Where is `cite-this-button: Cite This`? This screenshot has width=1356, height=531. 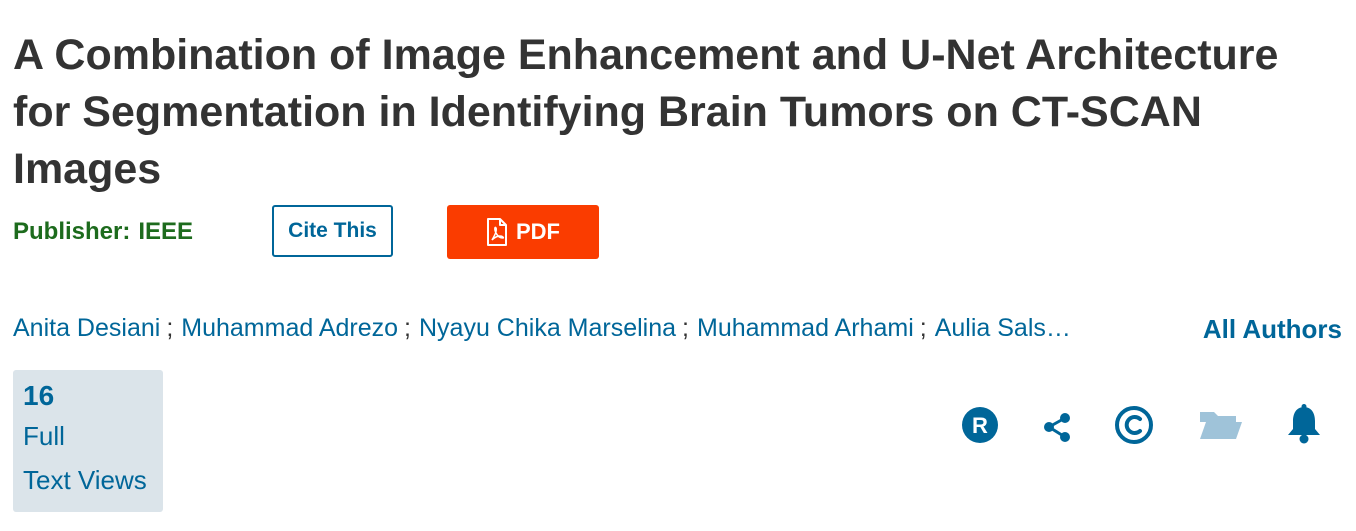
cite-this-button: Cite This is located at coordinates (332, 231).